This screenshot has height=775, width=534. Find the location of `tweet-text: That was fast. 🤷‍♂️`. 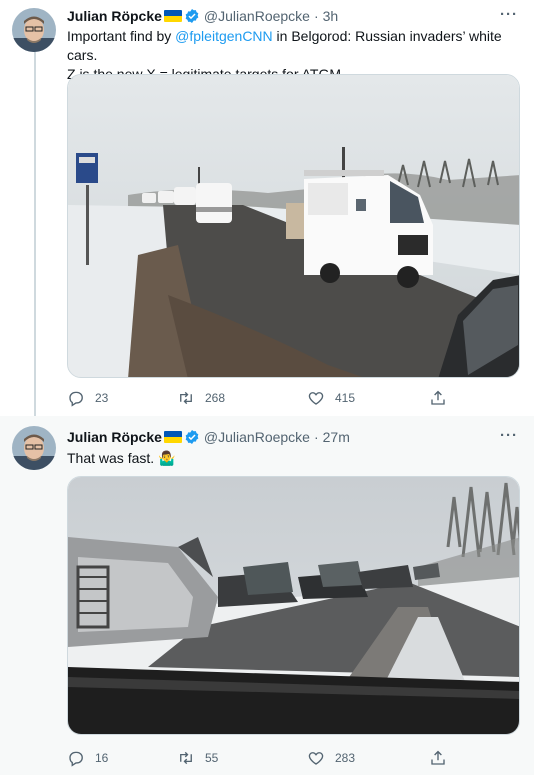

tweet-text: That was fast. 🤷‍♂️ is located at coordinates (294, 458).